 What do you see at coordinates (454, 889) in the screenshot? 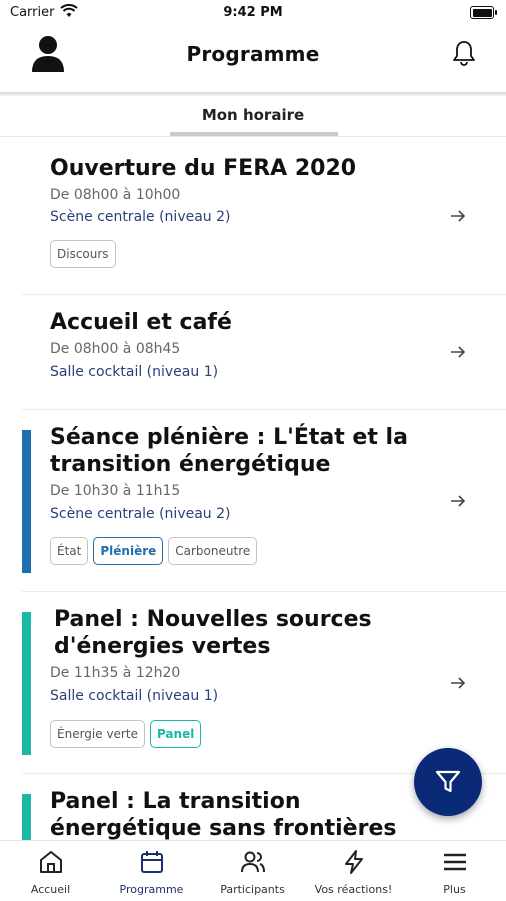
I see `tabbar-label: Plus` at bounding box center [454, 889].